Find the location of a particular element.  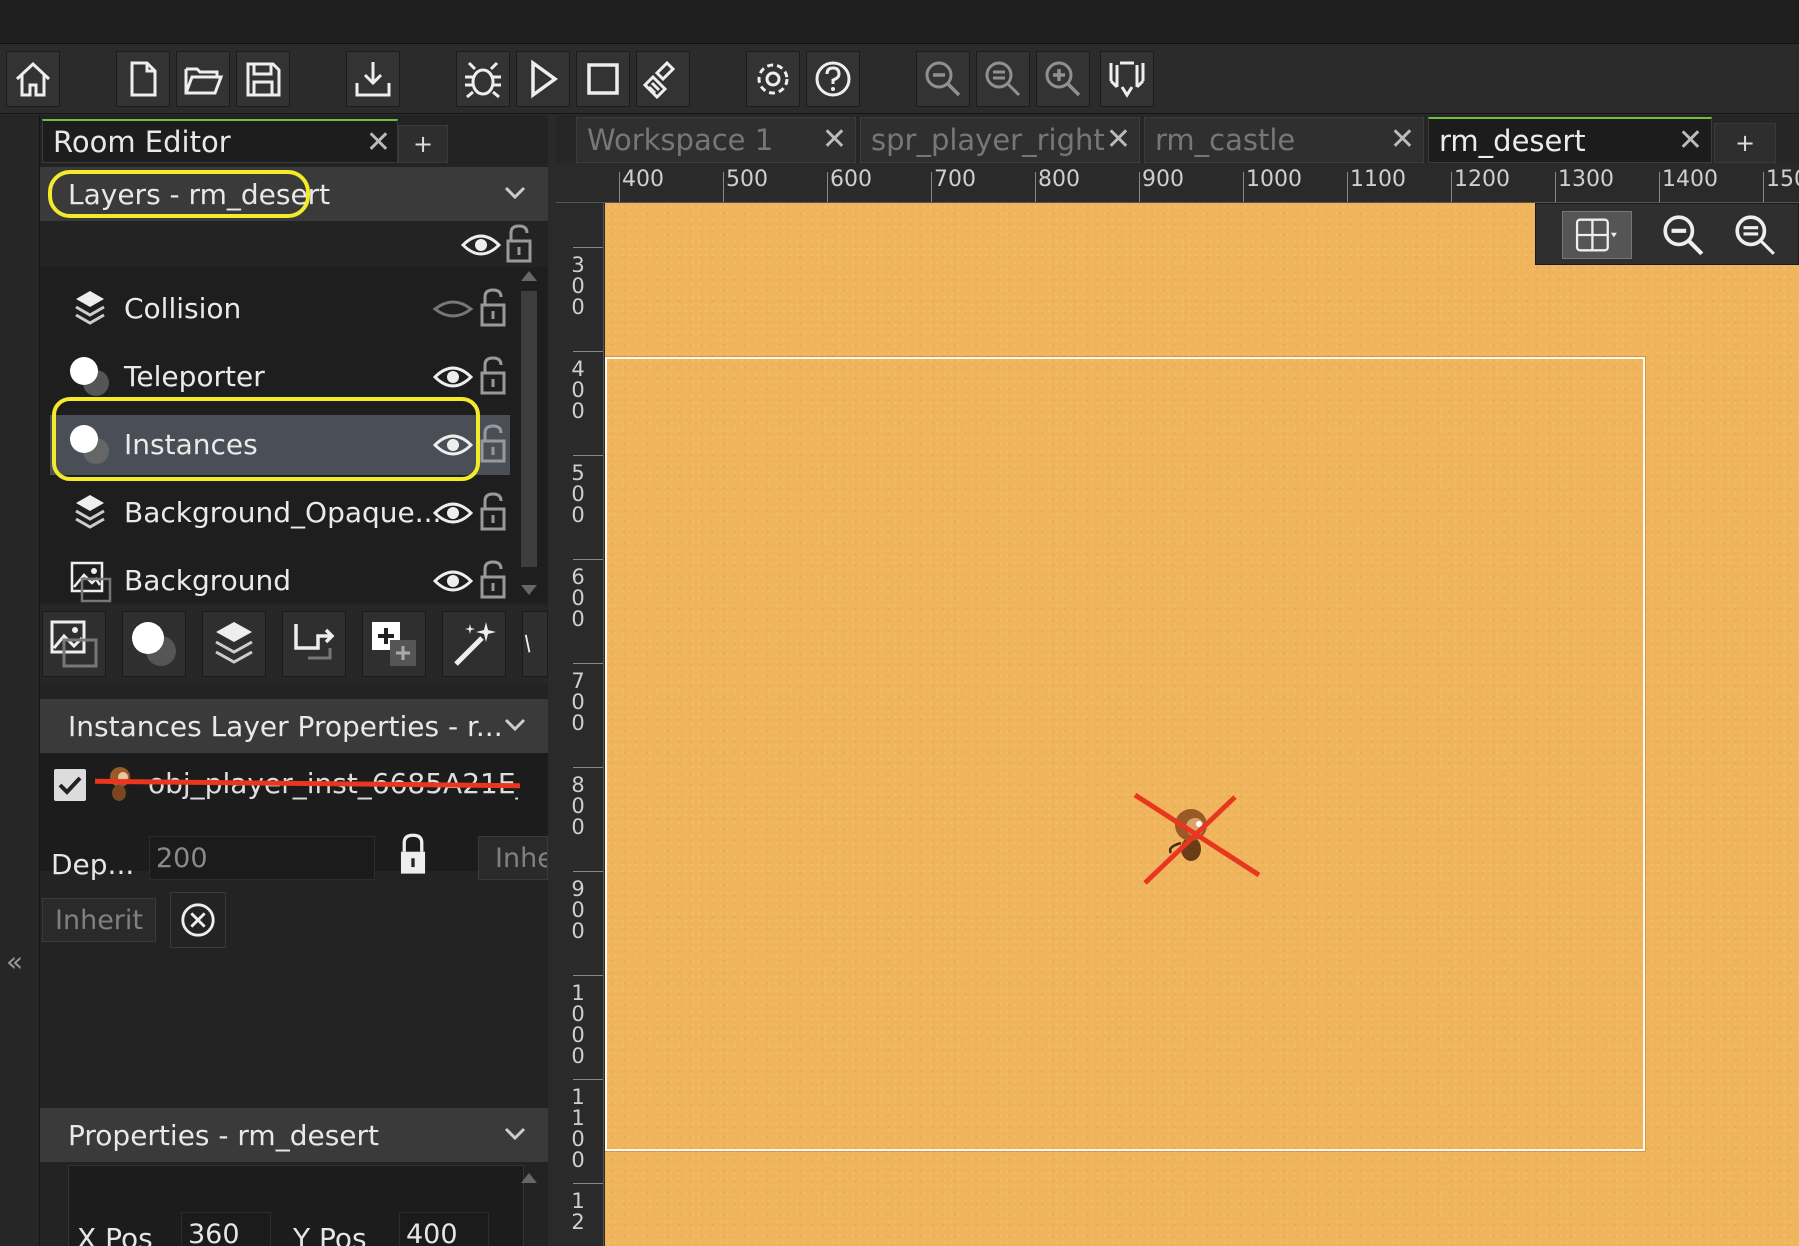

add-instance-layer-icon is located at coordinates (154, 644).